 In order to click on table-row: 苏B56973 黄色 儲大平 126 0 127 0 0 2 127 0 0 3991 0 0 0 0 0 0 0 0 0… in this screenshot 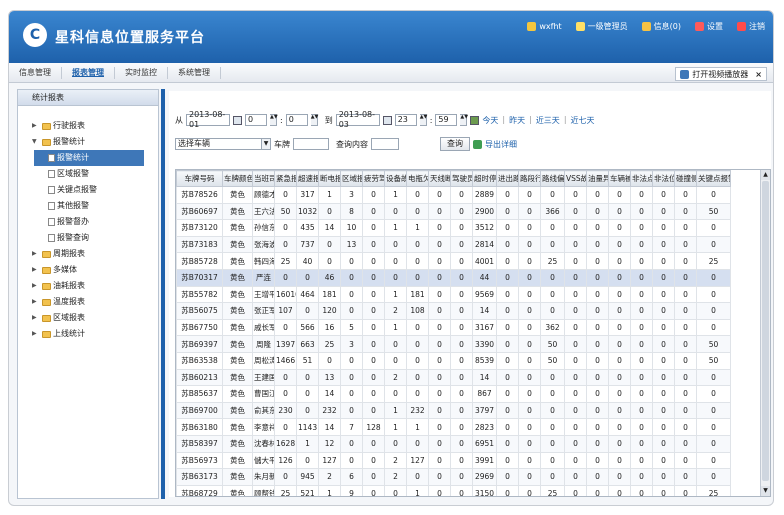, I will do `click(453, 460)`.